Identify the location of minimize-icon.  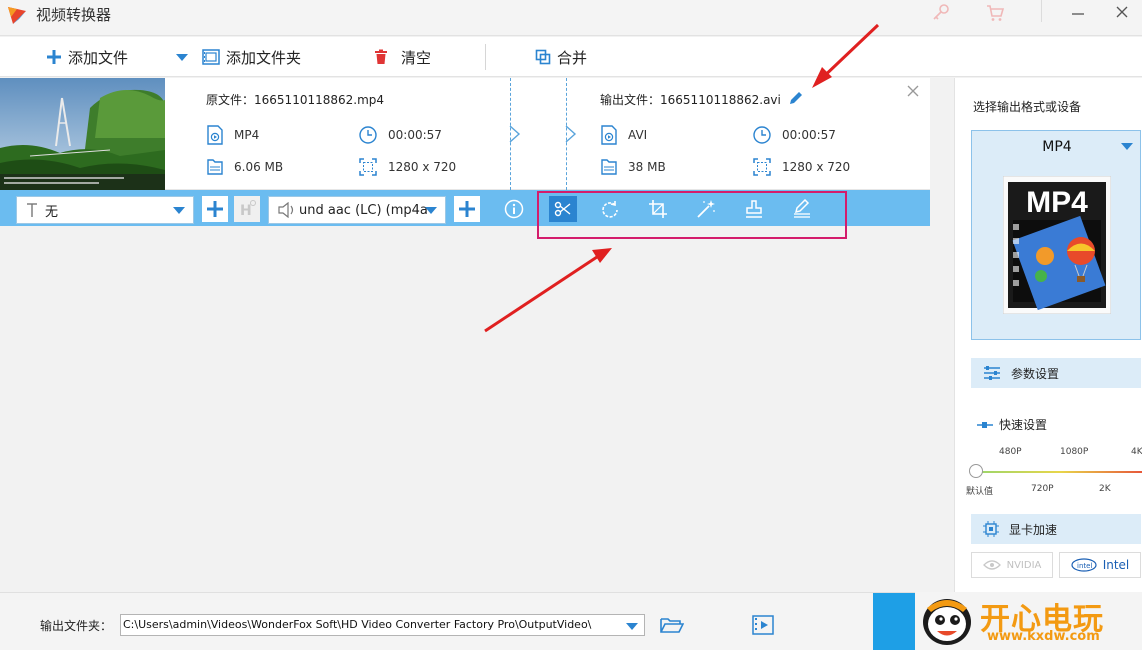
(1078, 13).